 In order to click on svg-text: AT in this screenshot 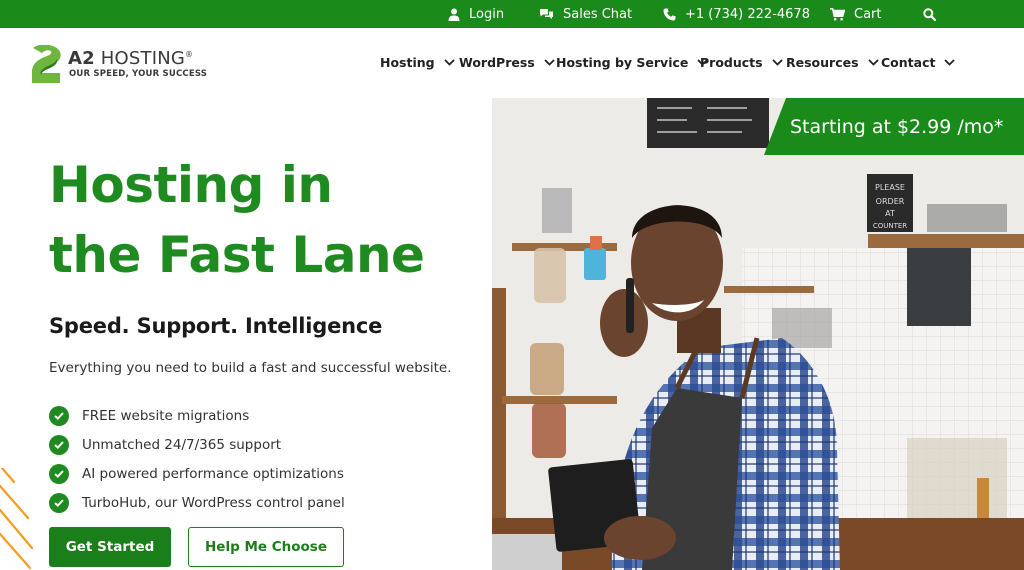, I will do `click(890, 213)`.